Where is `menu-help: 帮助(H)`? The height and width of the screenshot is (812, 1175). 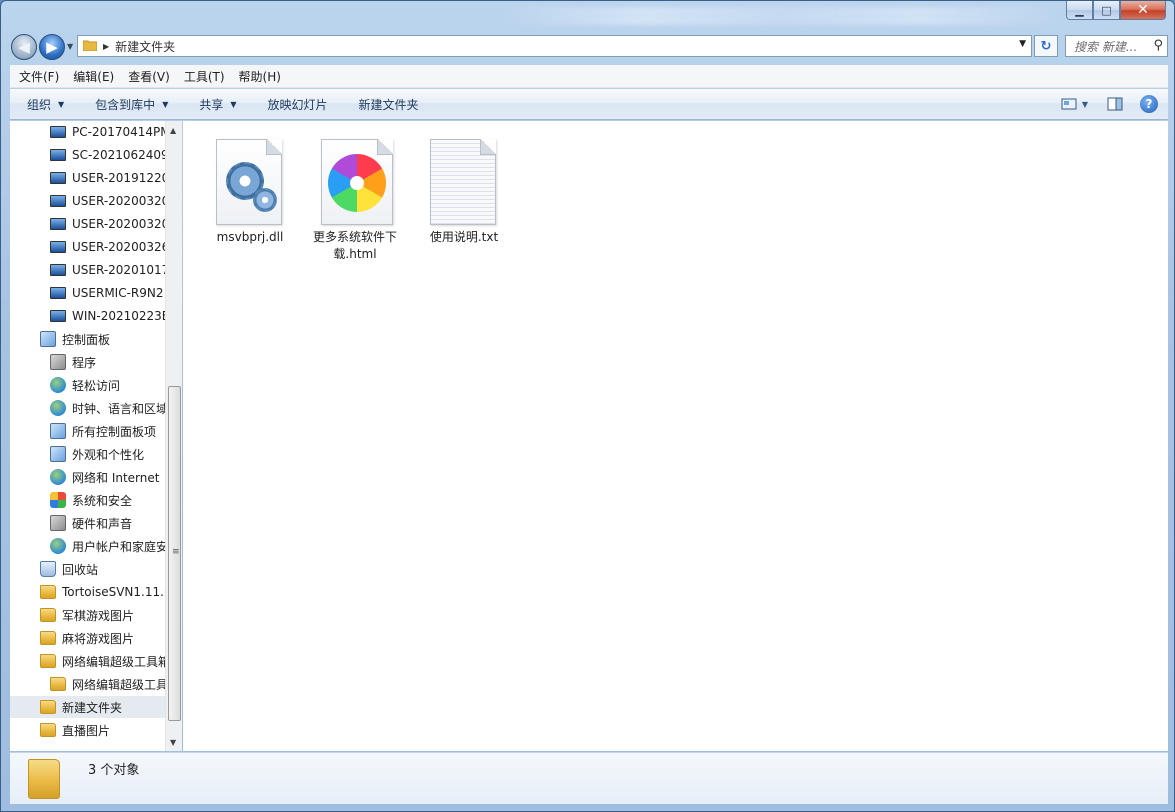
menu-help: 帮助(H) is located at coordinates (260, 76).